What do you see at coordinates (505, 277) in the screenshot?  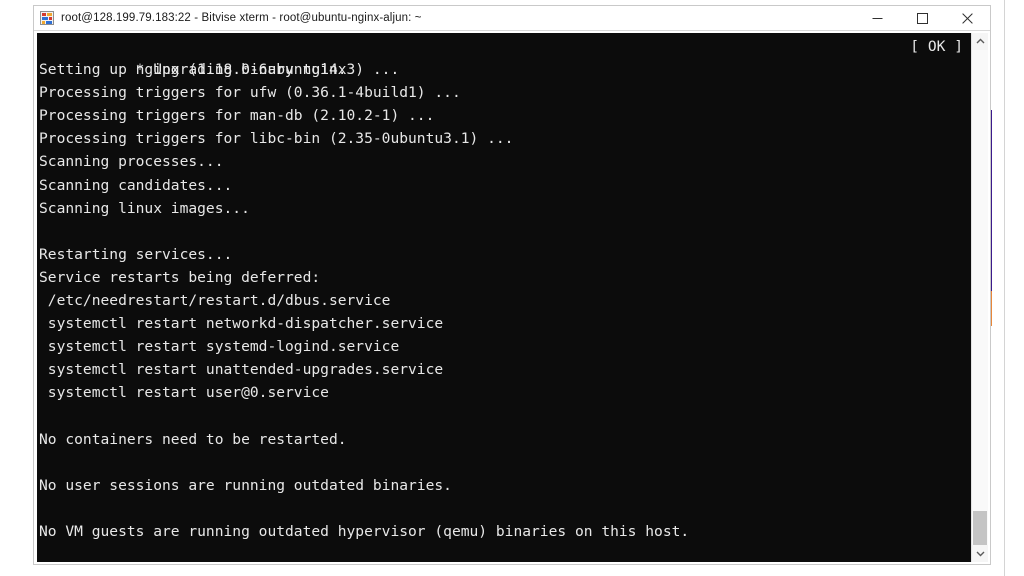 I see `terminal-line: Service restarts being deferred:` at bounding box center [505, 277].